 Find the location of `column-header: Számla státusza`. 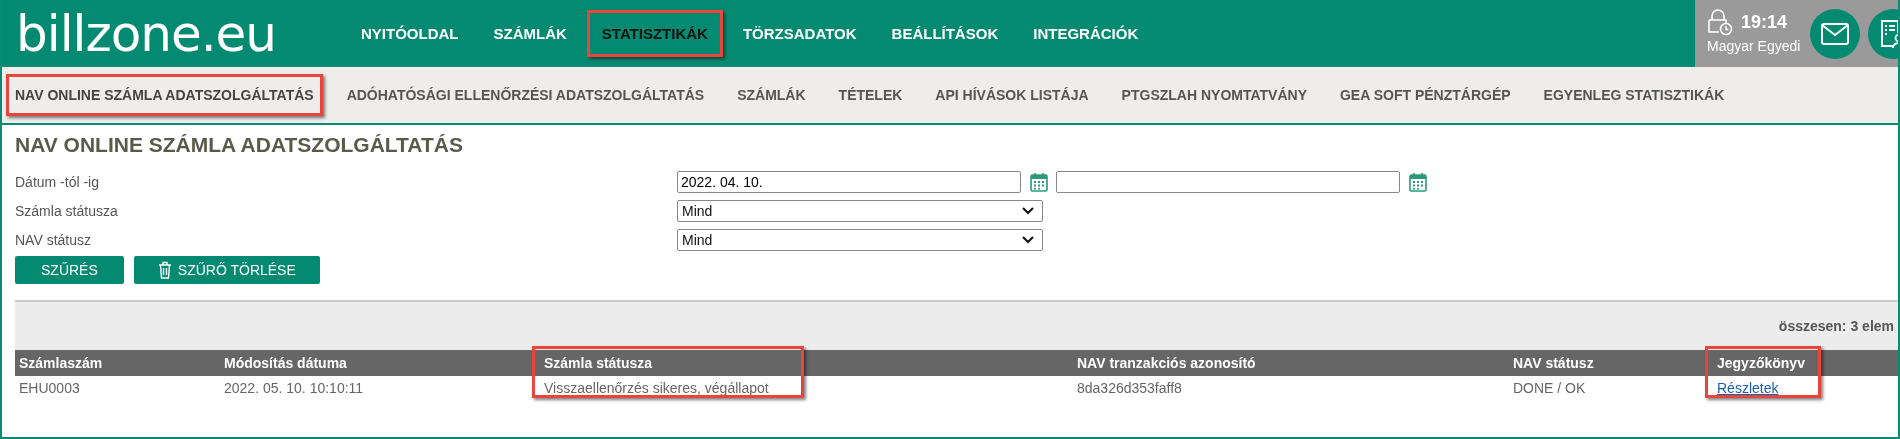

column-header: Számla státusza is located at coordinates (598, 363).